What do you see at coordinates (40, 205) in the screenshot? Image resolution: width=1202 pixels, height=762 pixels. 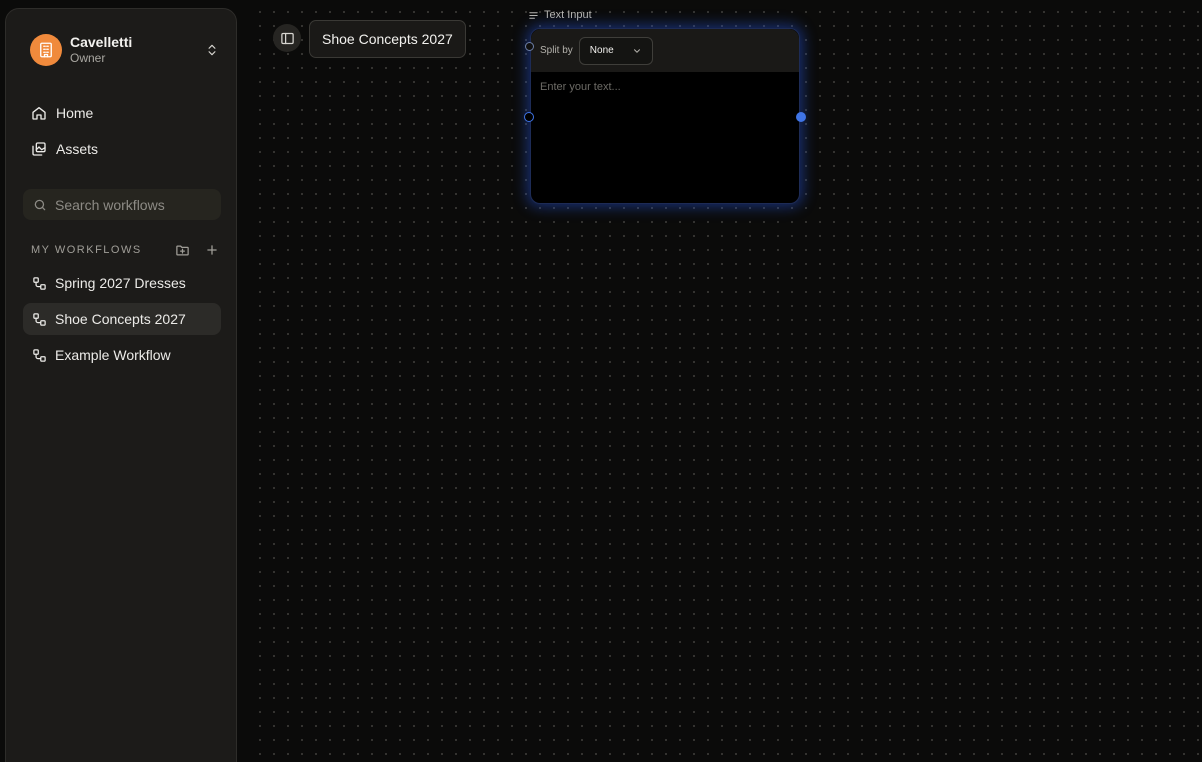 I see `search-icon` at bounding box center [40, 205].